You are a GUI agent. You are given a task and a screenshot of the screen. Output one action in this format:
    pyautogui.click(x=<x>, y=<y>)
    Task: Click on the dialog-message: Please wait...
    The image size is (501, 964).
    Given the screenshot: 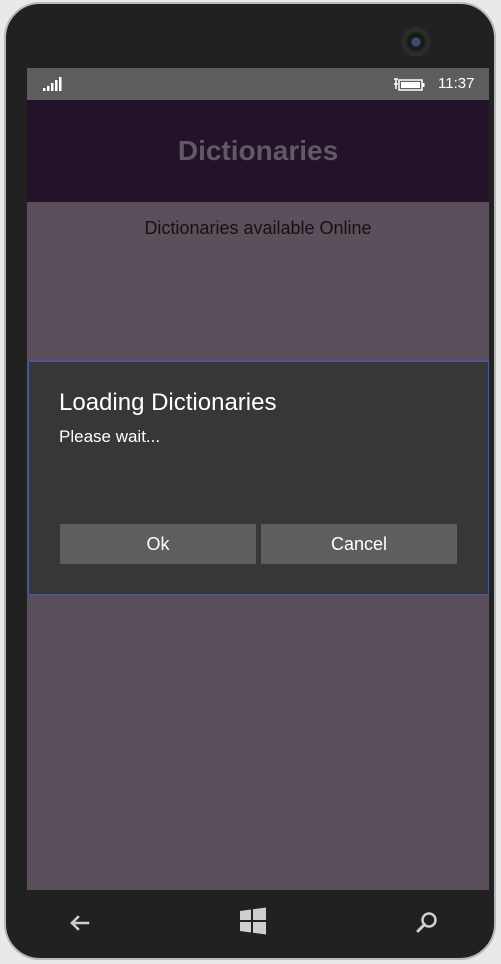 What is the action you would take?
    pyautogui.click(x=110, y=436)
    